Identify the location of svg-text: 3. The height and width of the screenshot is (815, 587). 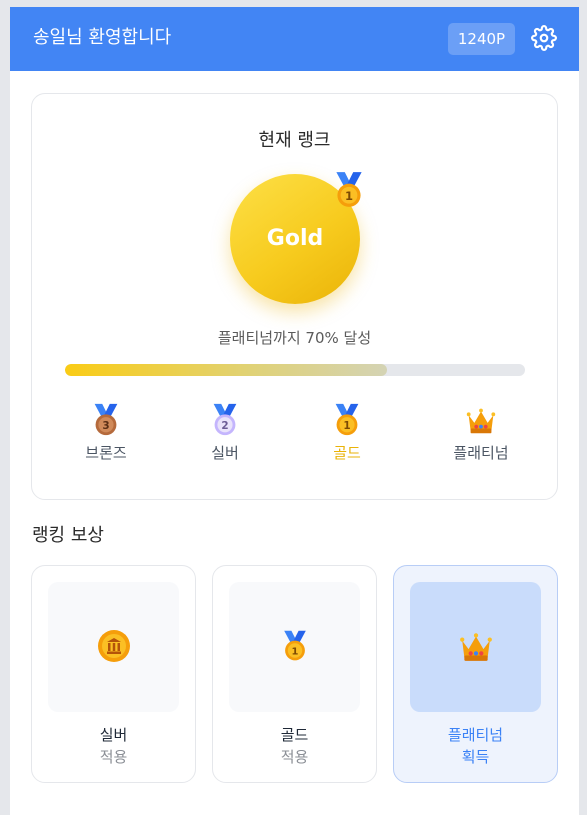
(105, 426).